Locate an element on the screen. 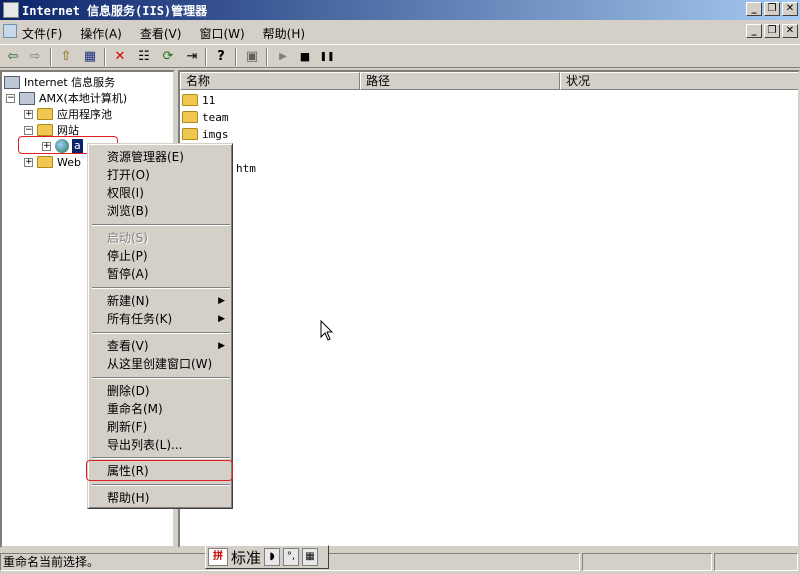  menu-item-start: 启动(S) is located at coordinates (127, 238).